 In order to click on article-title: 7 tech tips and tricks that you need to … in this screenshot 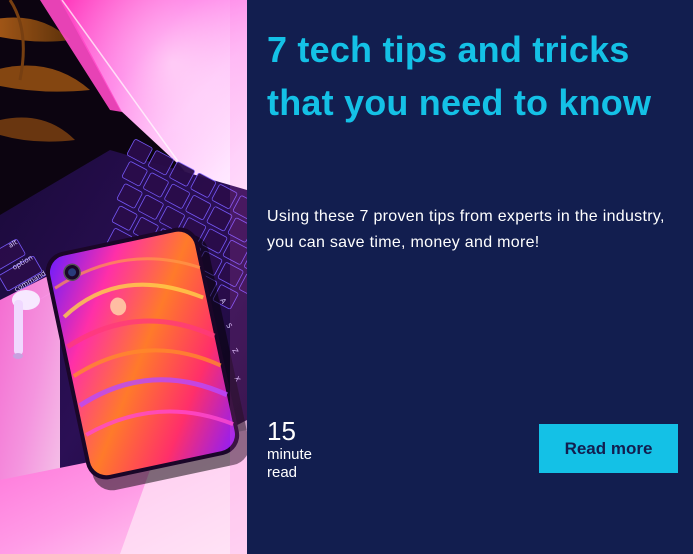, I will do `click(459, 76)`.